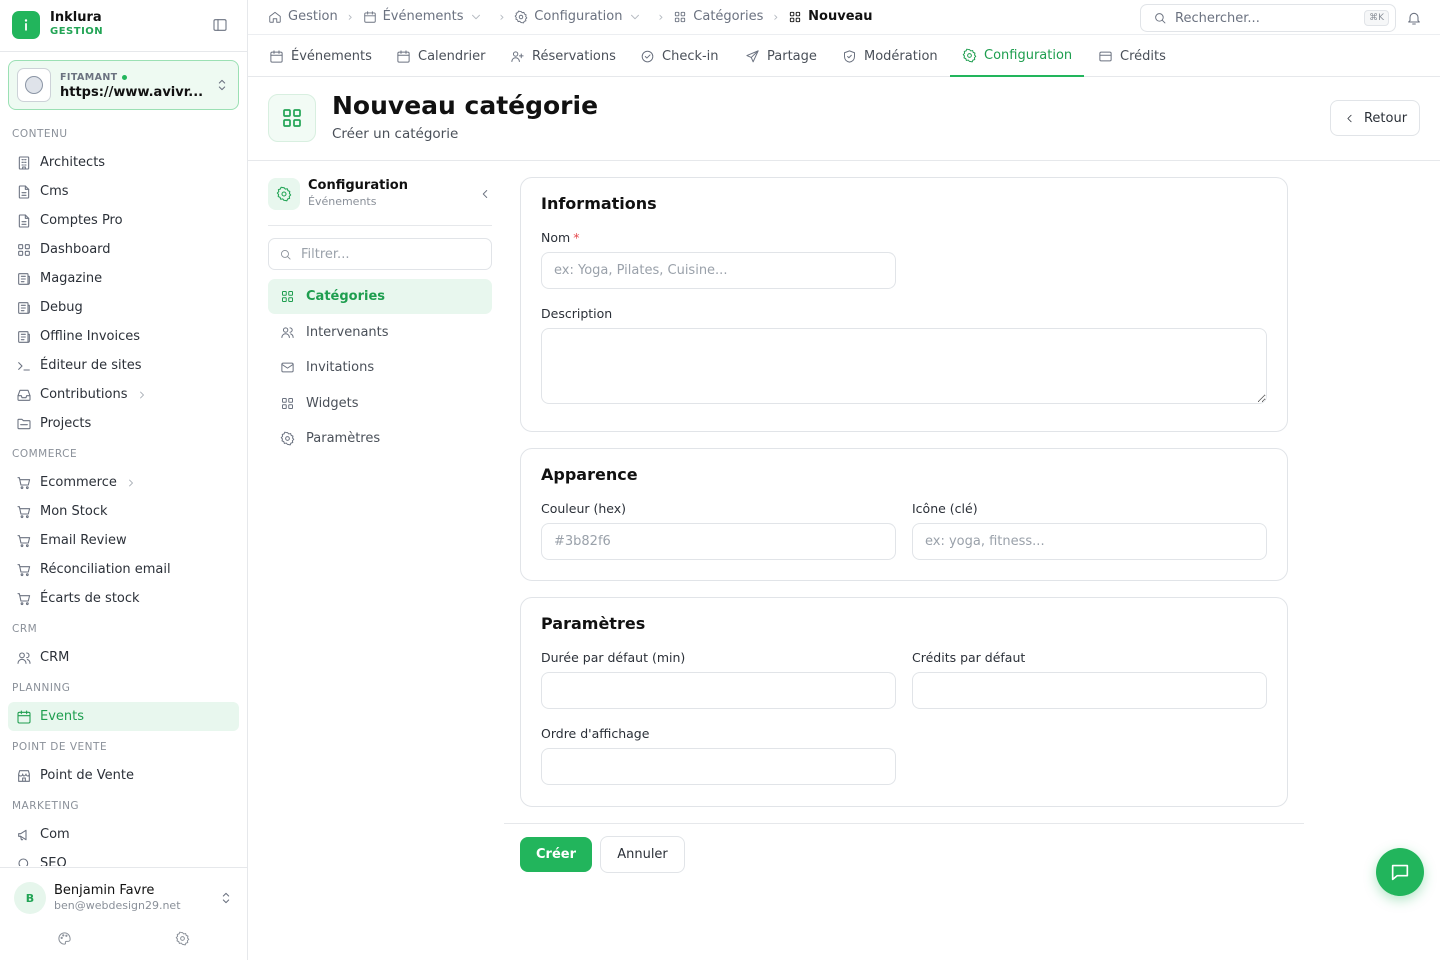 This screenshot has width=1440, height=960. I want to click on sidebar-item: Projects, so click(123, 423).